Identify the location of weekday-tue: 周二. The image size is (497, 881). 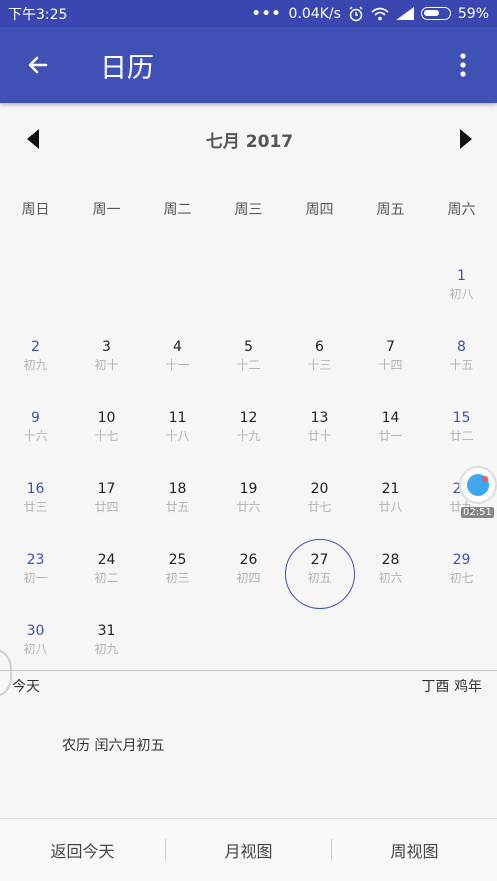
(177, 210).